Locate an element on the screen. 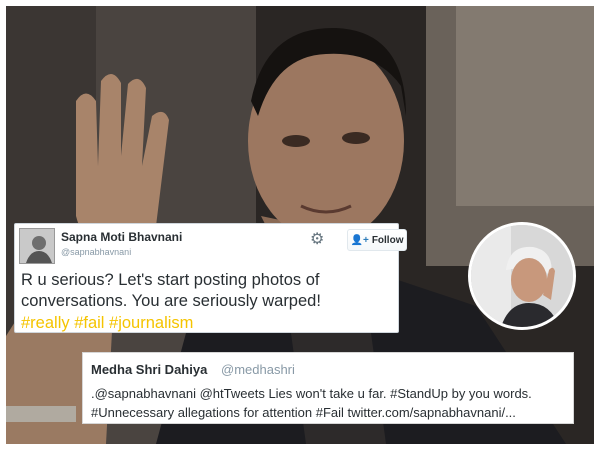  tweet-author-name: Sapna Moti Bhavnani is located at coordinates (121, 237).